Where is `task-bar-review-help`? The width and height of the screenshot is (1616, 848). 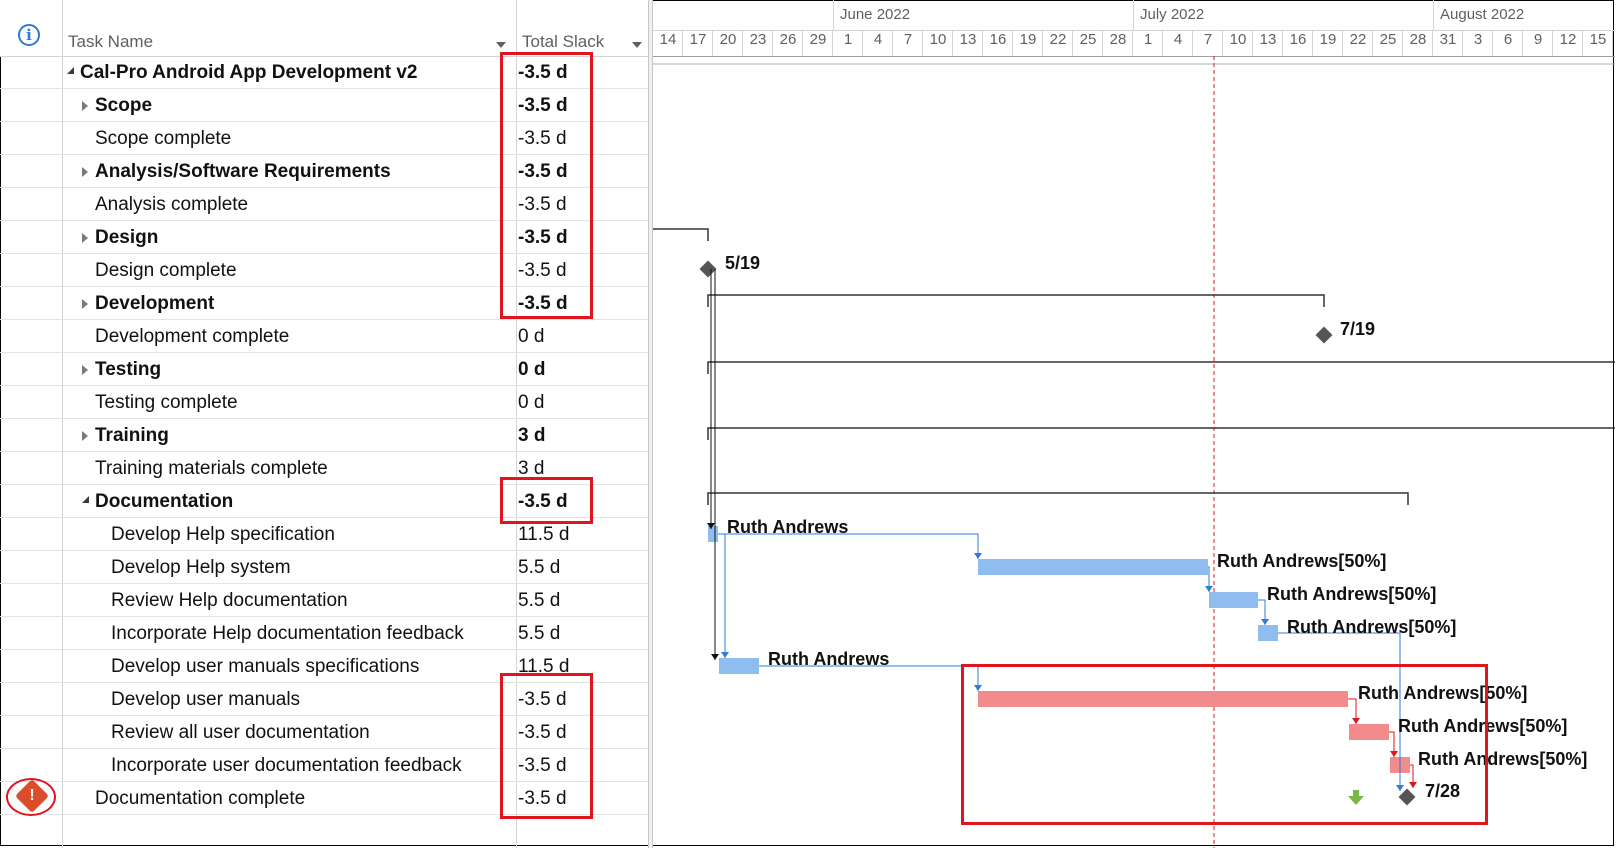 task-bar-review-help is located at coordinates (1233, 600).